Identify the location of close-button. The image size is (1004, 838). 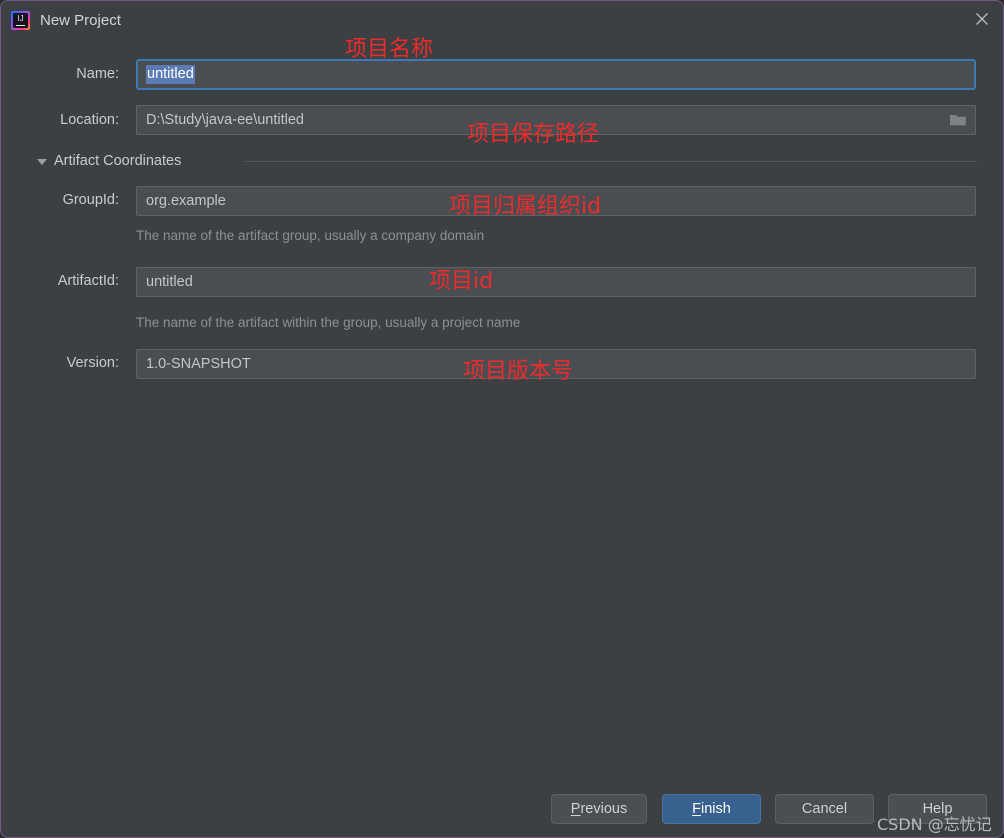
(981, 18).